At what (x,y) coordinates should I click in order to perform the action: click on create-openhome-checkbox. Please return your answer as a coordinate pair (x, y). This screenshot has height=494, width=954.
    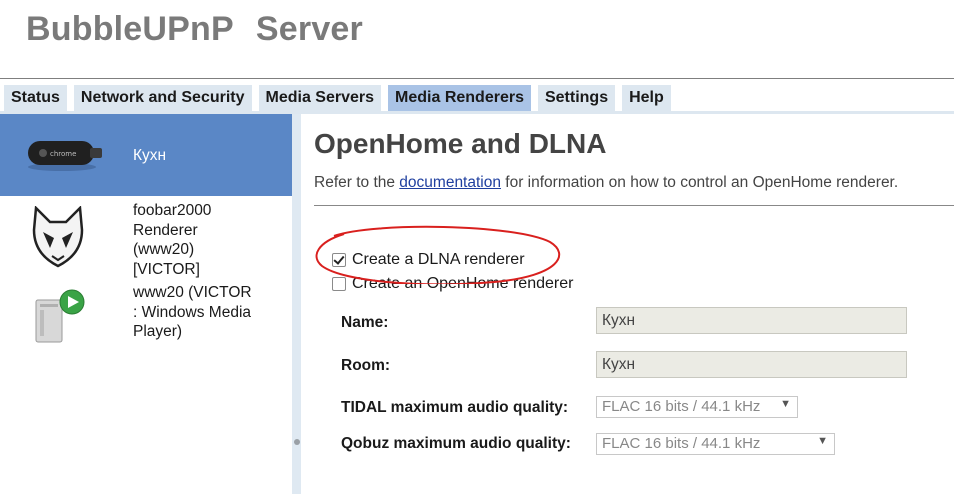
    Looking at the image, I should click on (339, 284).